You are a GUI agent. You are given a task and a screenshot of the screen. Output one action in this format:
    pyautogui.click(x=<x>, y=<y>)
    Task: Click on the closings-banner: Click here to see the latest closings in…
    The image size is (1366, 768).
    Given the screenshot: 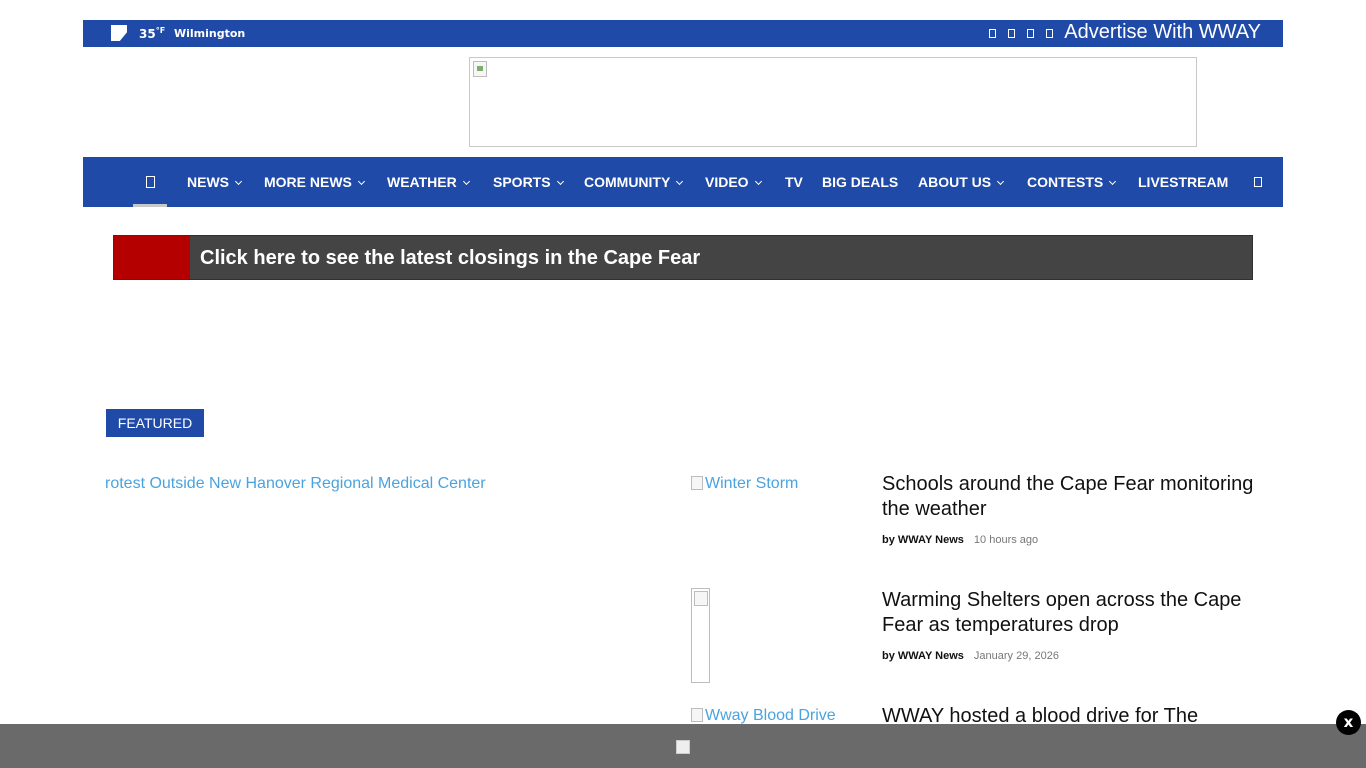 What is the action you would take?
    pyautogui.click(x=683, y=257)
    